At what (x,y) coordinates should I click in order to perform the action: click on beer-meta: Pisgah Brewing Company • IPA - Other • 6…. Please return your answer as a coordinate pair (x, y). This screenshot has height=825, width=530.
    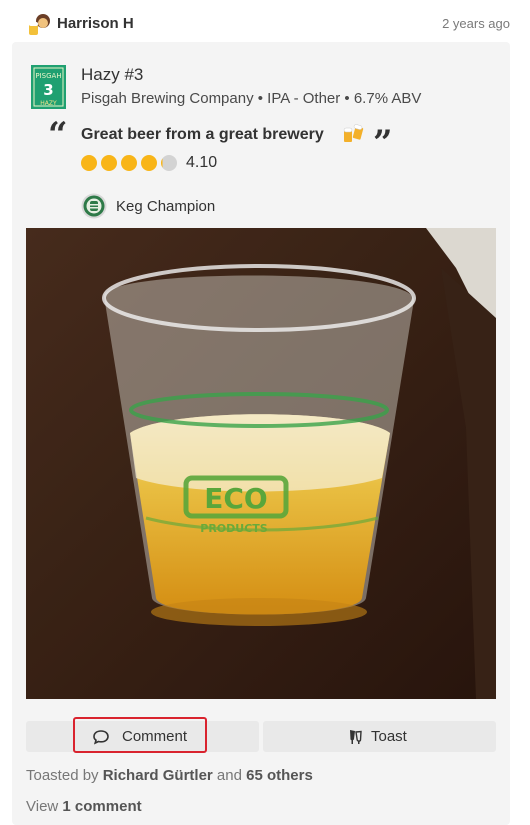
    Looking at the image, I should click on (251, 98).